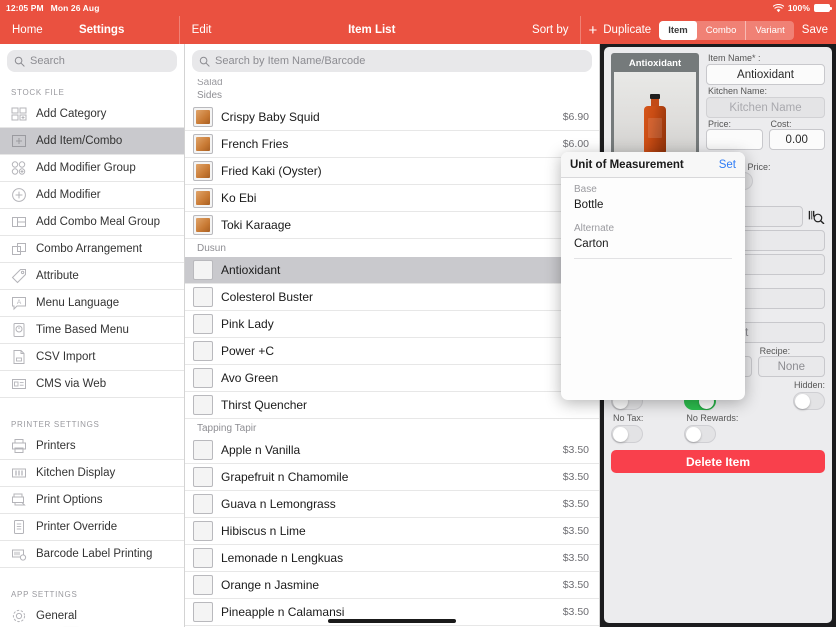 This screenshot has height=627, width=836. I want to click on sidebar-item-add-category: Add Category, so click(92, 114).